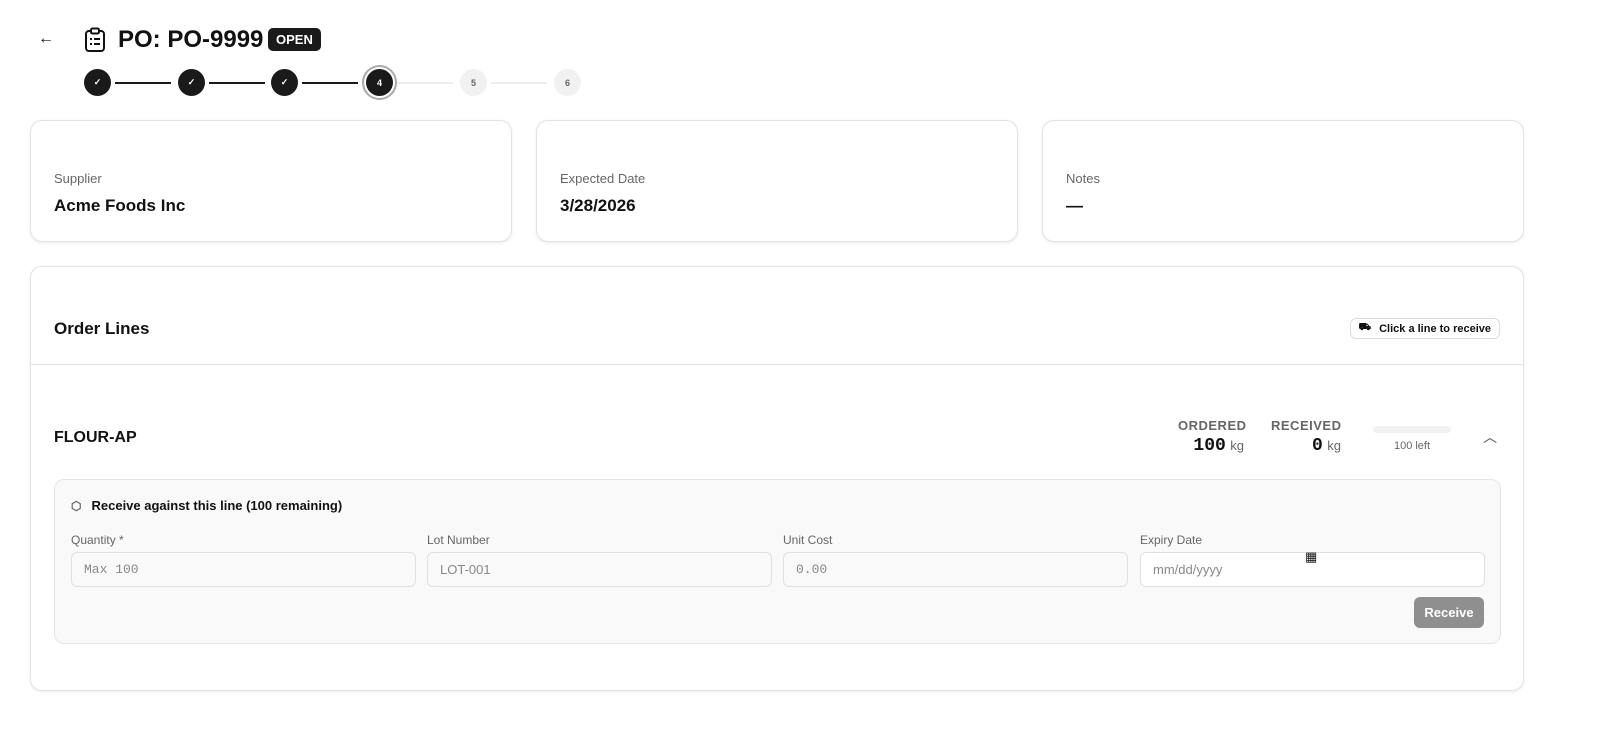  What do you see at coordinates (1449, 612) in the screenshot?
I see `receive-button: Receive` at bounding box center [1449, 612].